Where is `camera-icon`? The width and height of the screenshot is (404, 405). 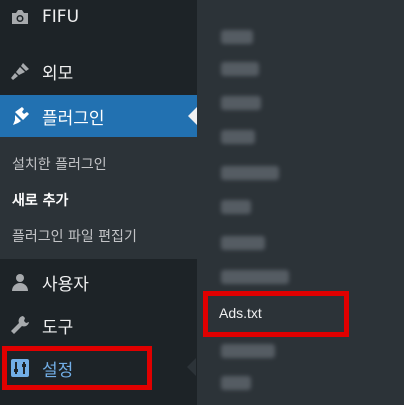 camera-icon is located at coordinates (20, 17).